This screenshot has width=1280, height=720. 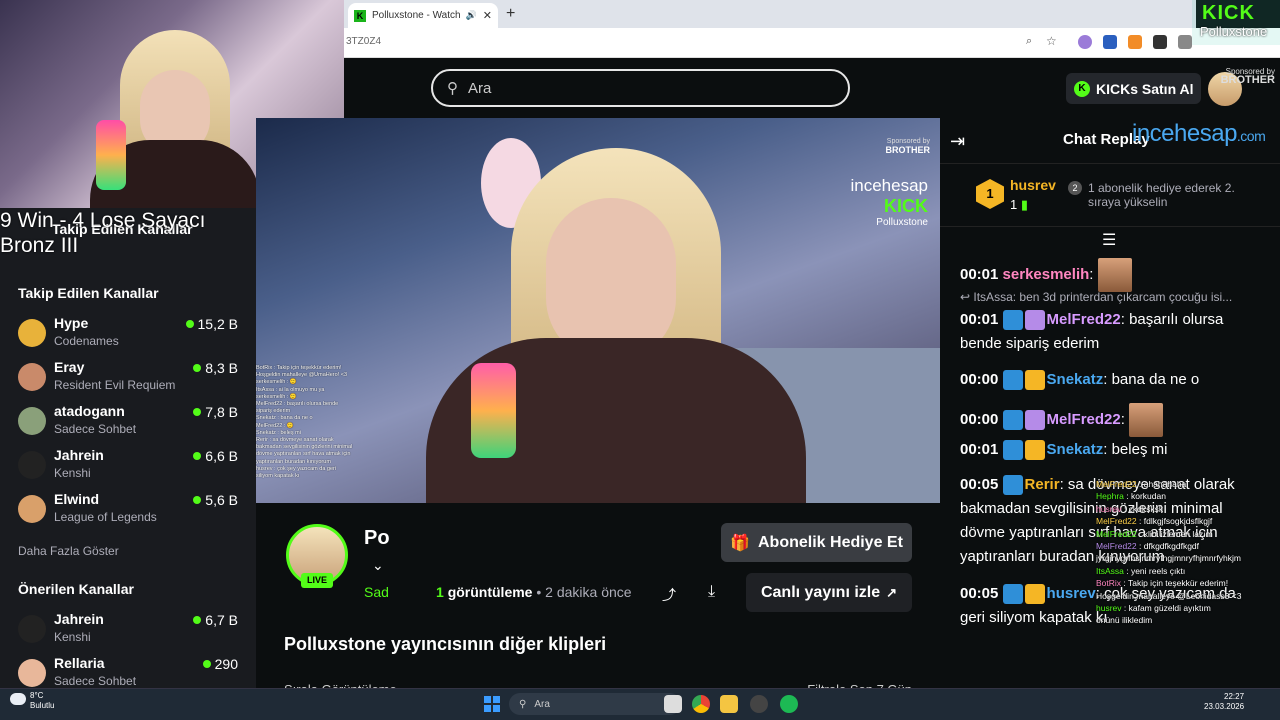 I want to click on channel-name: atadogann, so click(x=89, y=411).